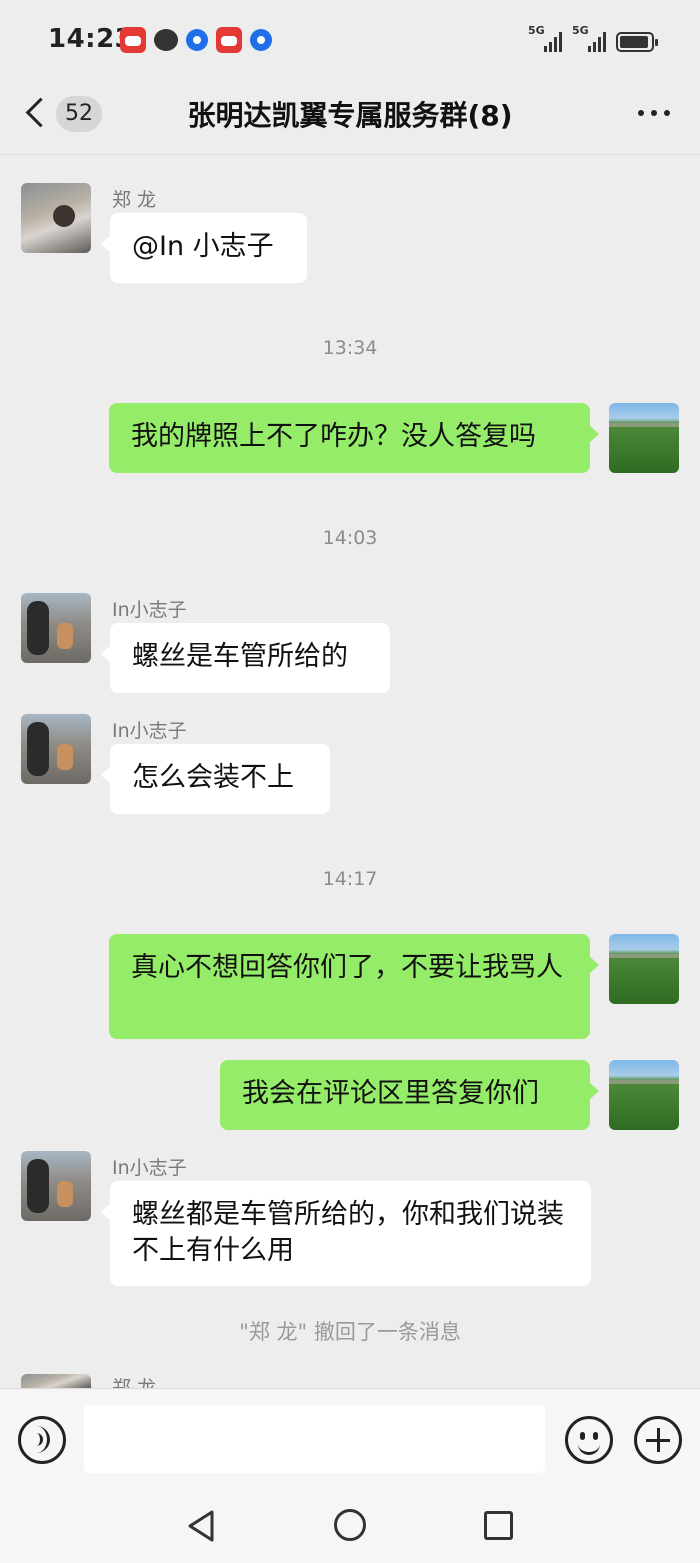 The width and height of the screenshot is (700, 1563). Describe the element at coordinates (589, 1448) in the screenshot. I see `emoji-mouth` at that location.